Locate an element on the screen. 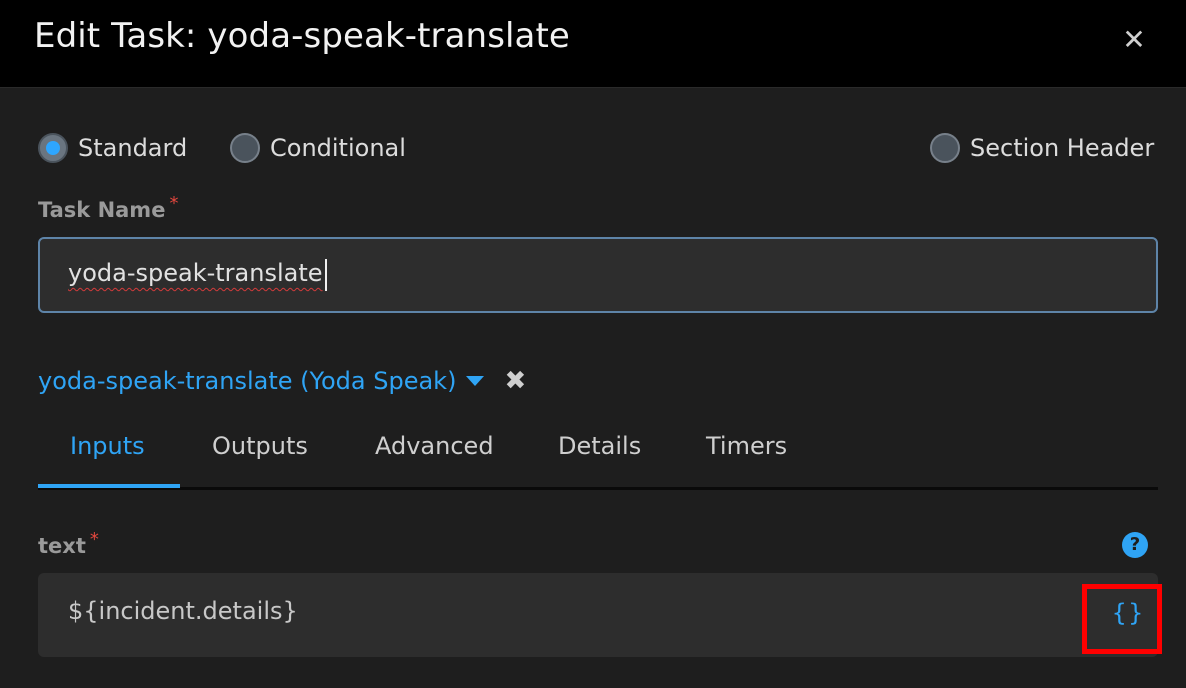 This screenshot has height=688, width=1186. expression-editor-button: {} is located at coordinates (1122, 619).